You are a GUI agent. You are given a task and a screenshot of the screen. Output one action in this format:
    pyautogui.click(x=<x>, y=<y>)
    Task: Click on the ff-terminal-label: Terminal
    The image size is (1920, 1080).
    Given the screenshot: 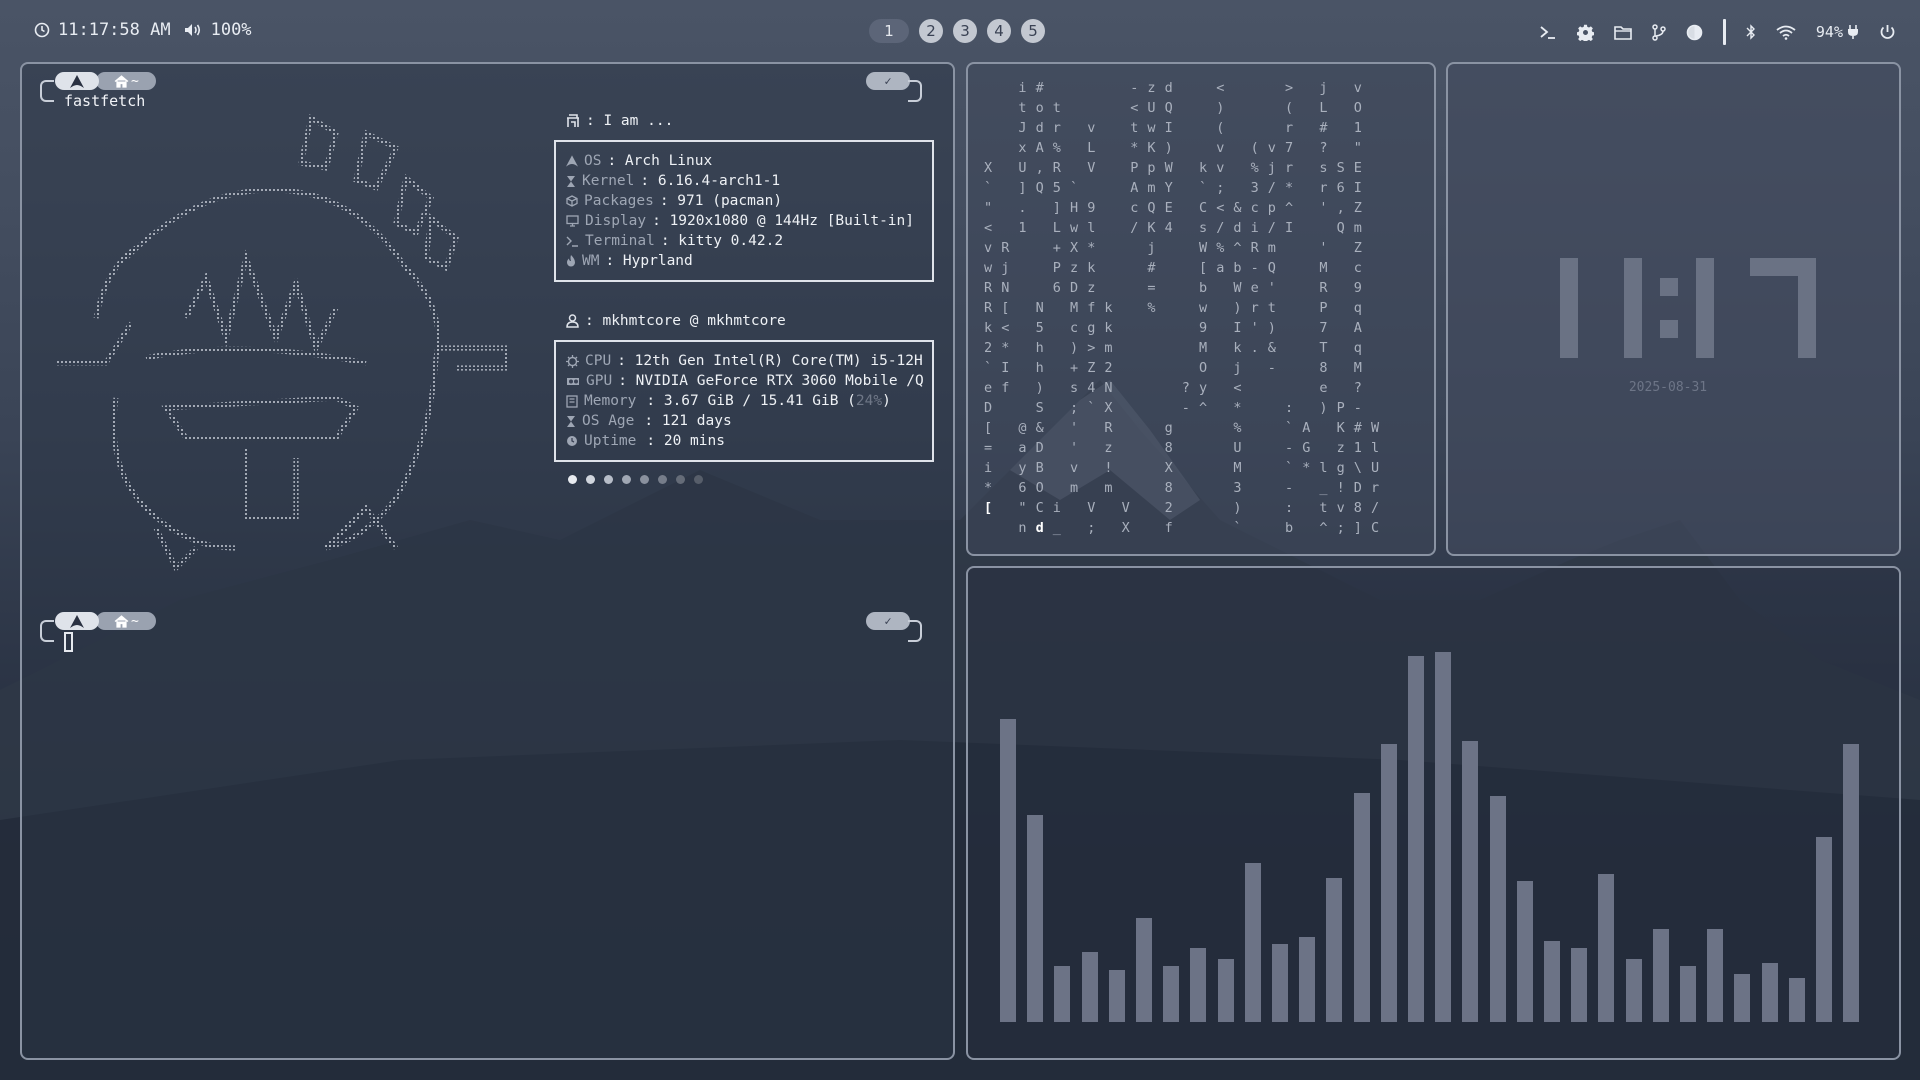 What is the action you would take?
    pyautogui.click(x=620, y=241)
    